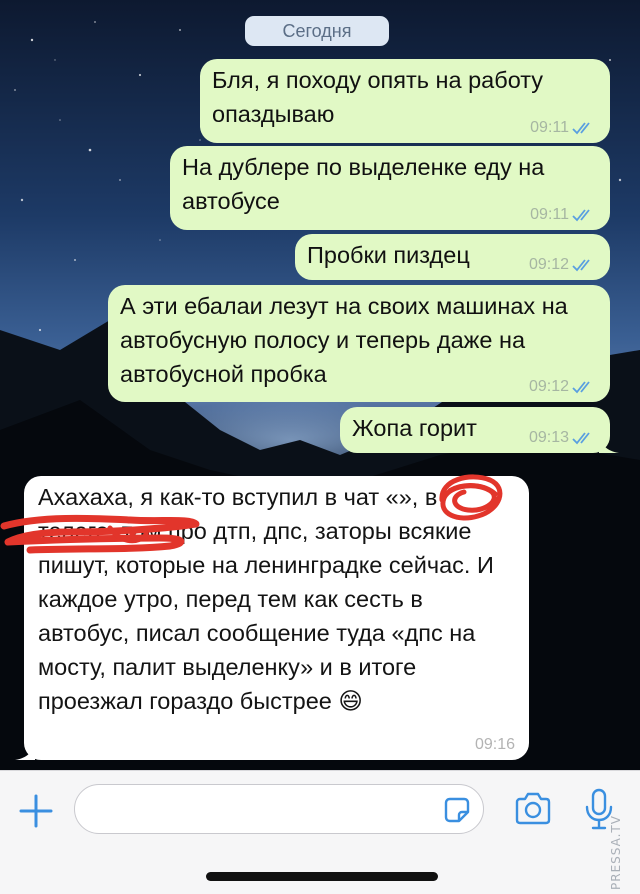 The height and width of the screenshot is (894, 640). What do you see at coordinates (322, 876) in the screenshot?
I see `home-indicator` at bounding box center [322, 876].